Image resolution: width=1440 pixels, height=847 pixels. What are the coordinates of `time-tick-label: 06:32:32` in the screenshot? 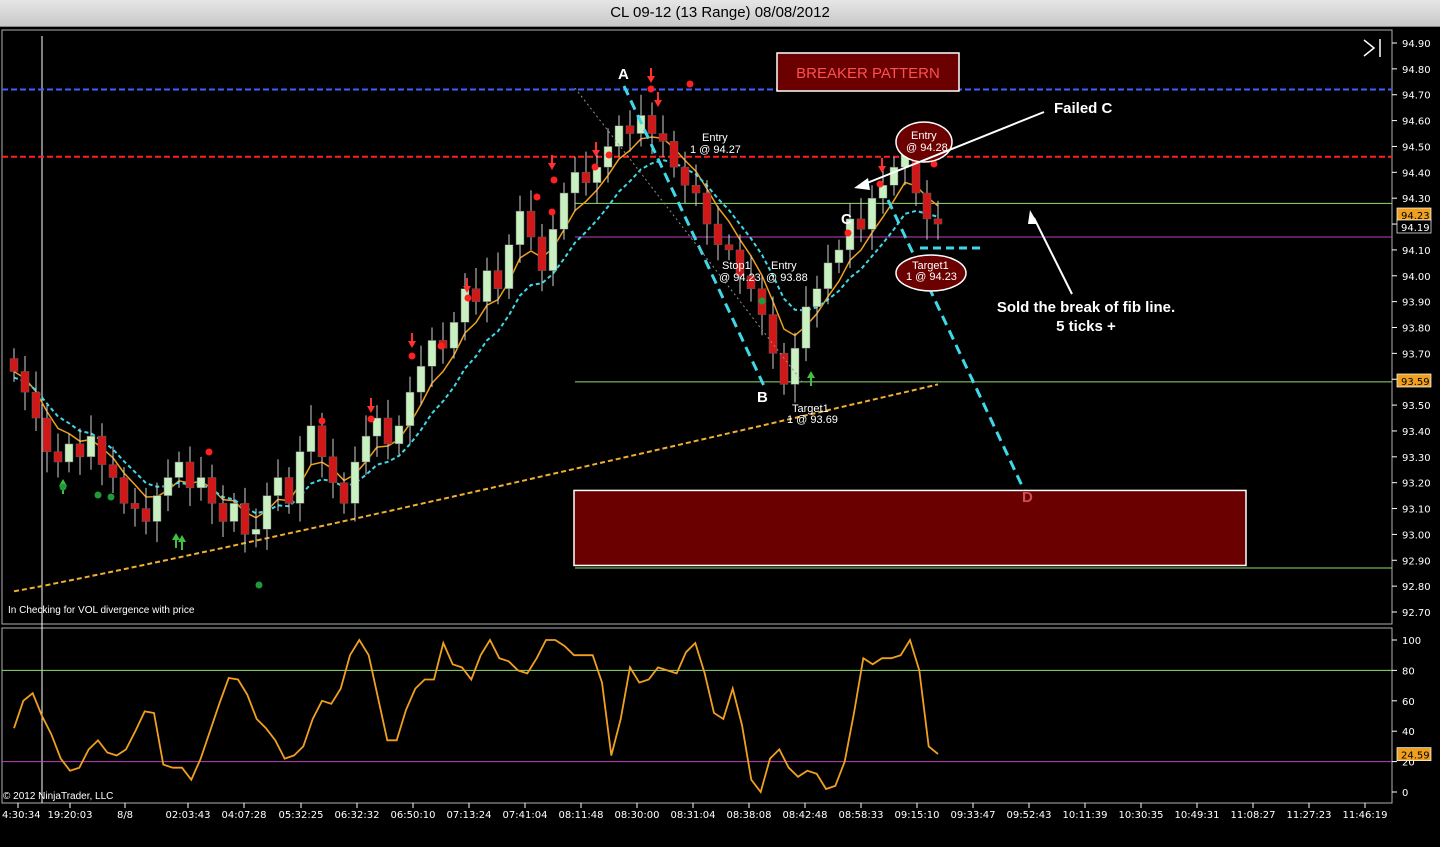 It's located at (357, 815).